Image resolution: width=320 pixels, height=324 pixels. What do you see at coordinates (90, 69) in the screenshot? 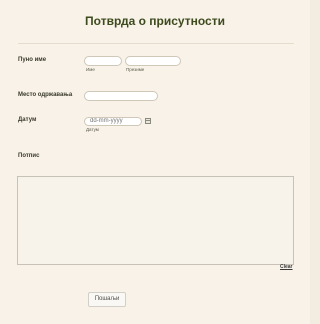
I see `first-name-sublabel: Име` at bounding box center [90, 69].